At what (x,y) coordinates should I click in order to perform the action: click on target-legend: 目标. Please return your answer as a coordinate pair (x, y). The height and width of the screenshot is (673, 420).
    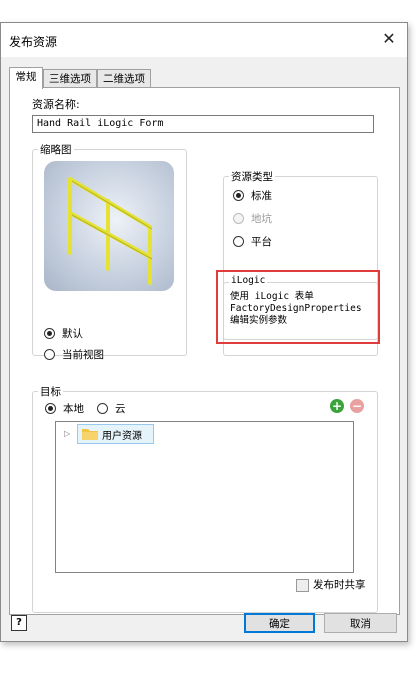
    Looking at the image, I should click on (50, 391).